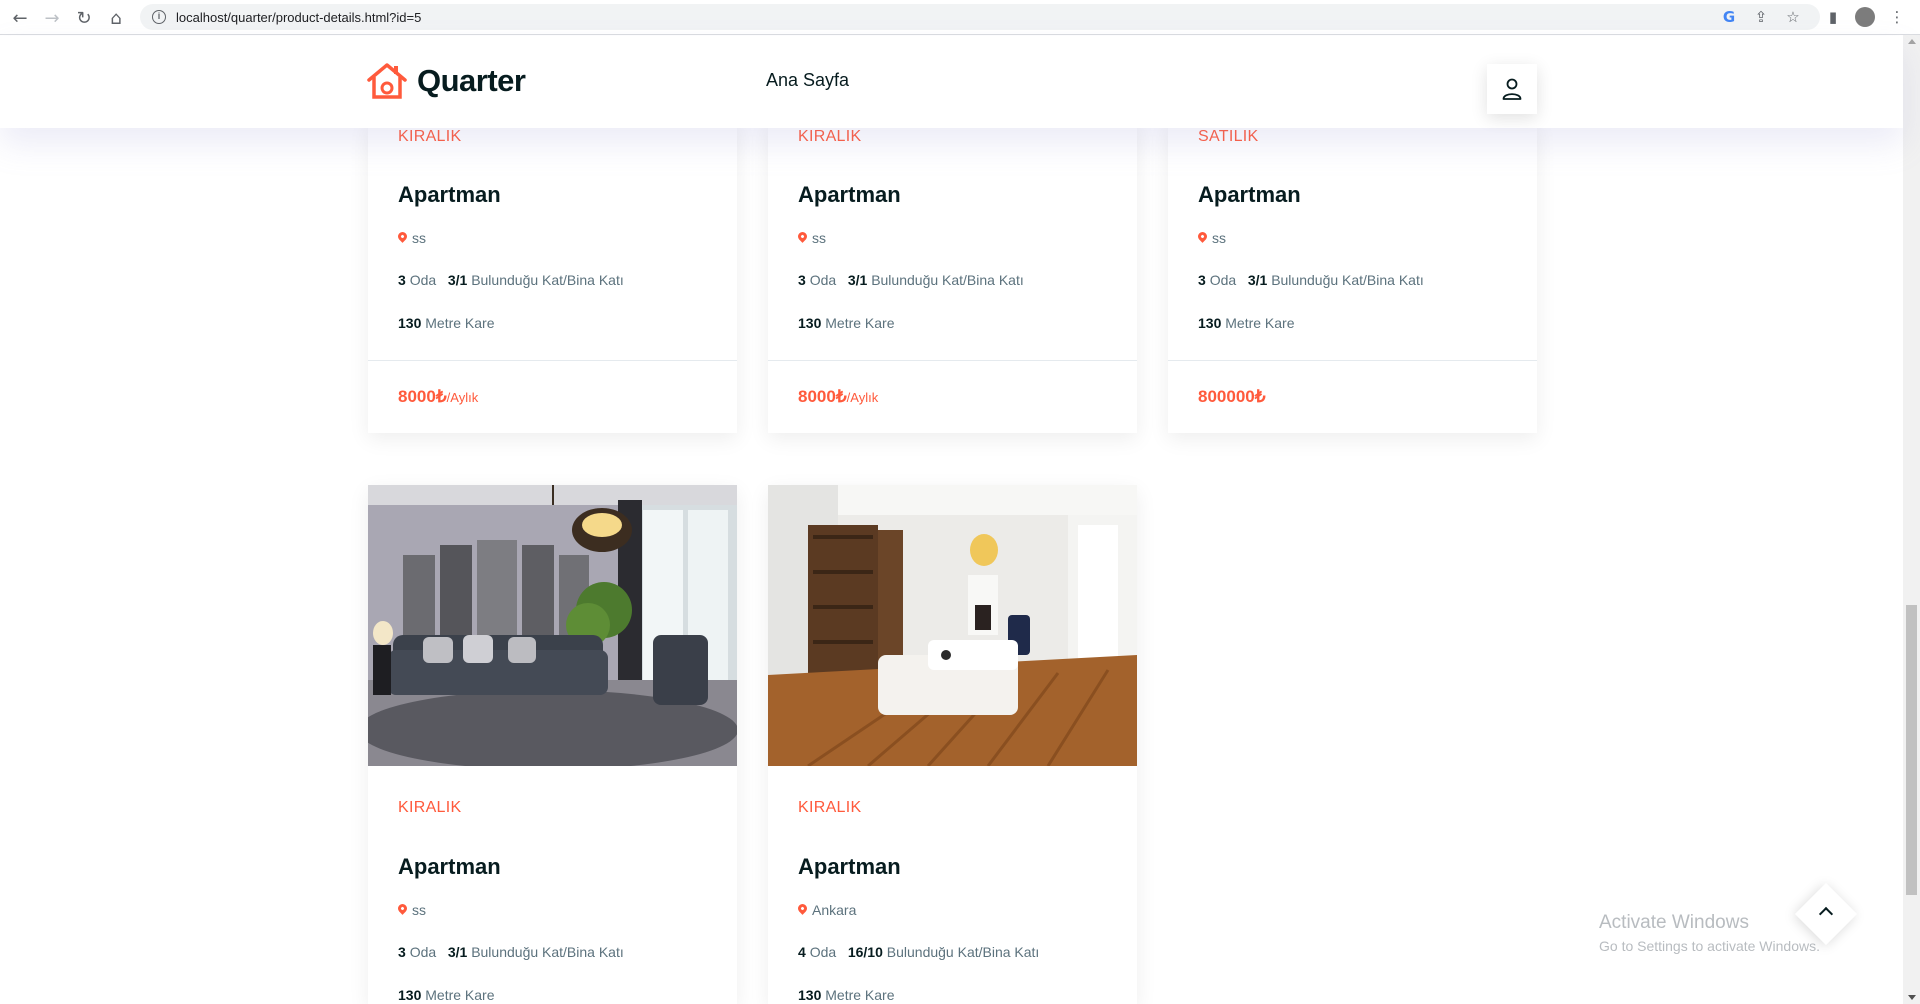 The image size is (1920, 1004). I want to click on side-panel-icon: ▮, so click(1833, 17).